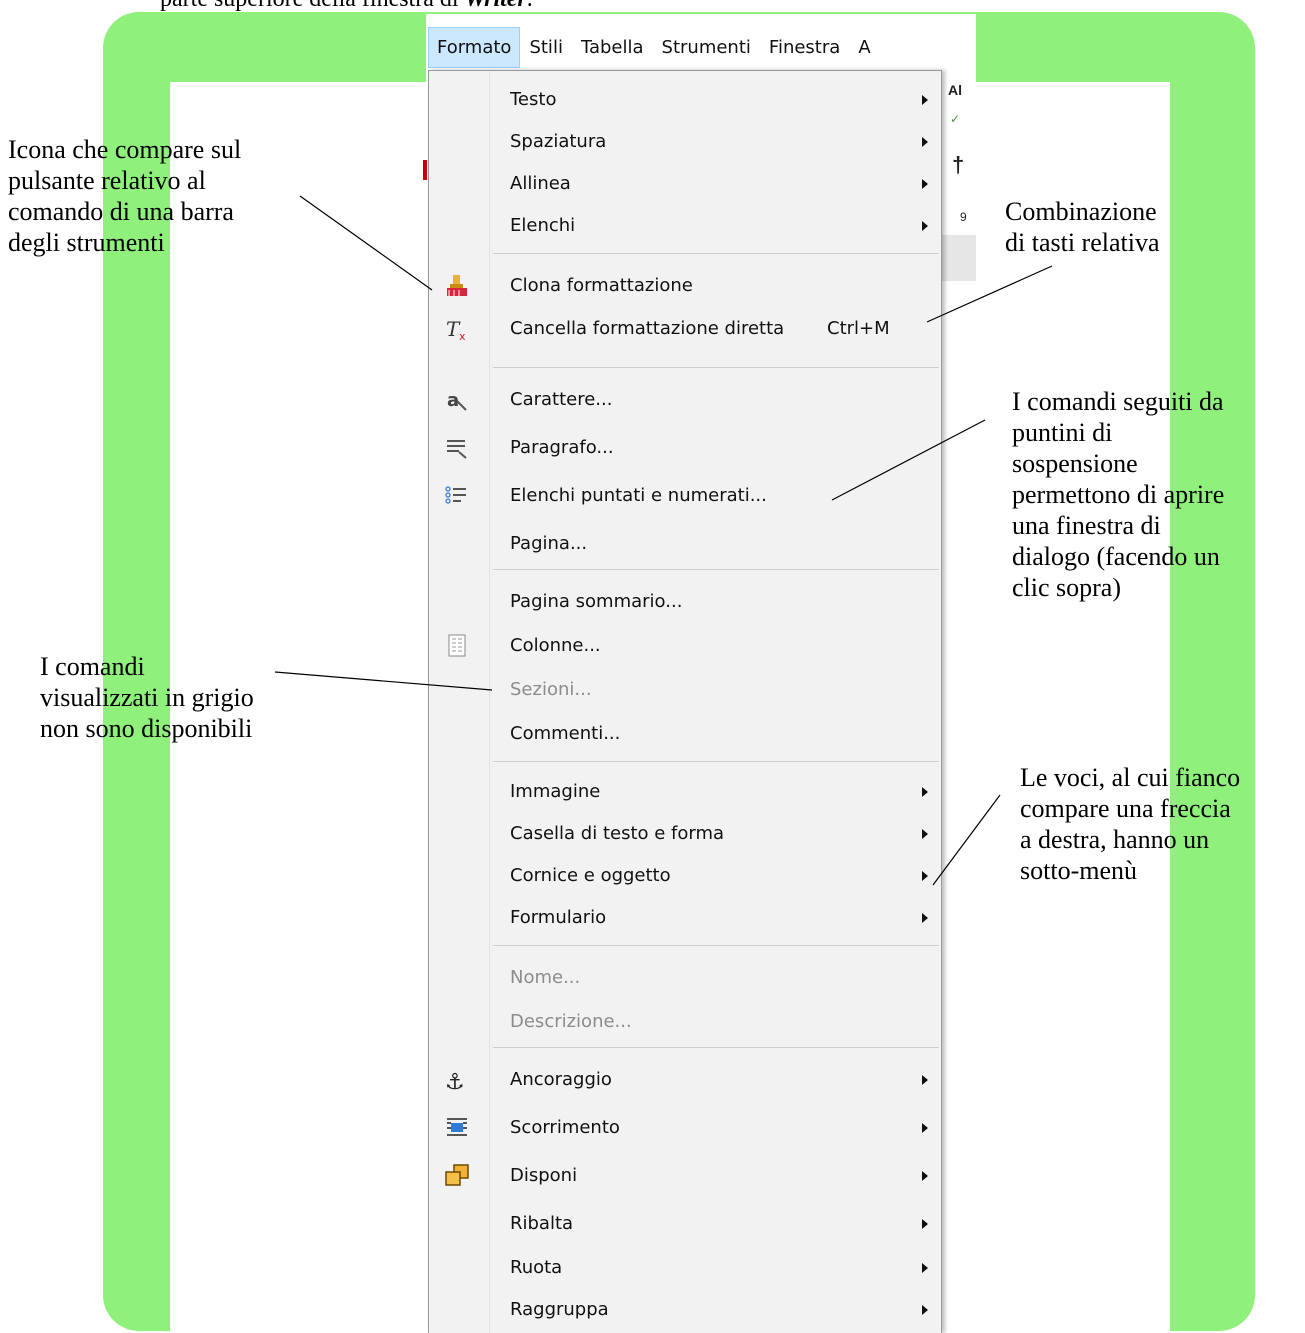  What do you see at coordinates (685, 142) in the screenshot?
I see `menu-item-spaziatura: Spaziatura` at bounding box center [685, 142].